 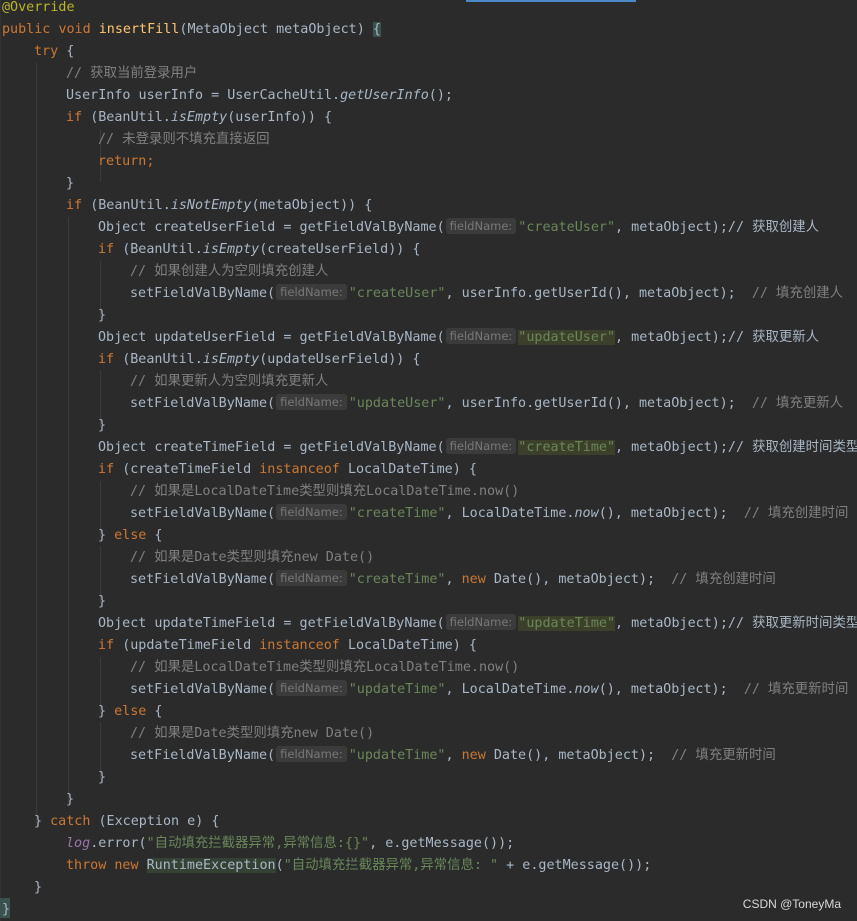 I want to click on comment: // 填充更新人, so click(x=797, y=403).